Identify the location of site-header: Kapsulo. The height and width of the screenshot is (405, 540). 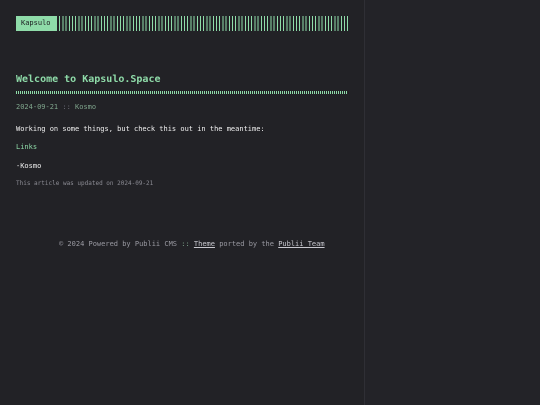
(182, 23).